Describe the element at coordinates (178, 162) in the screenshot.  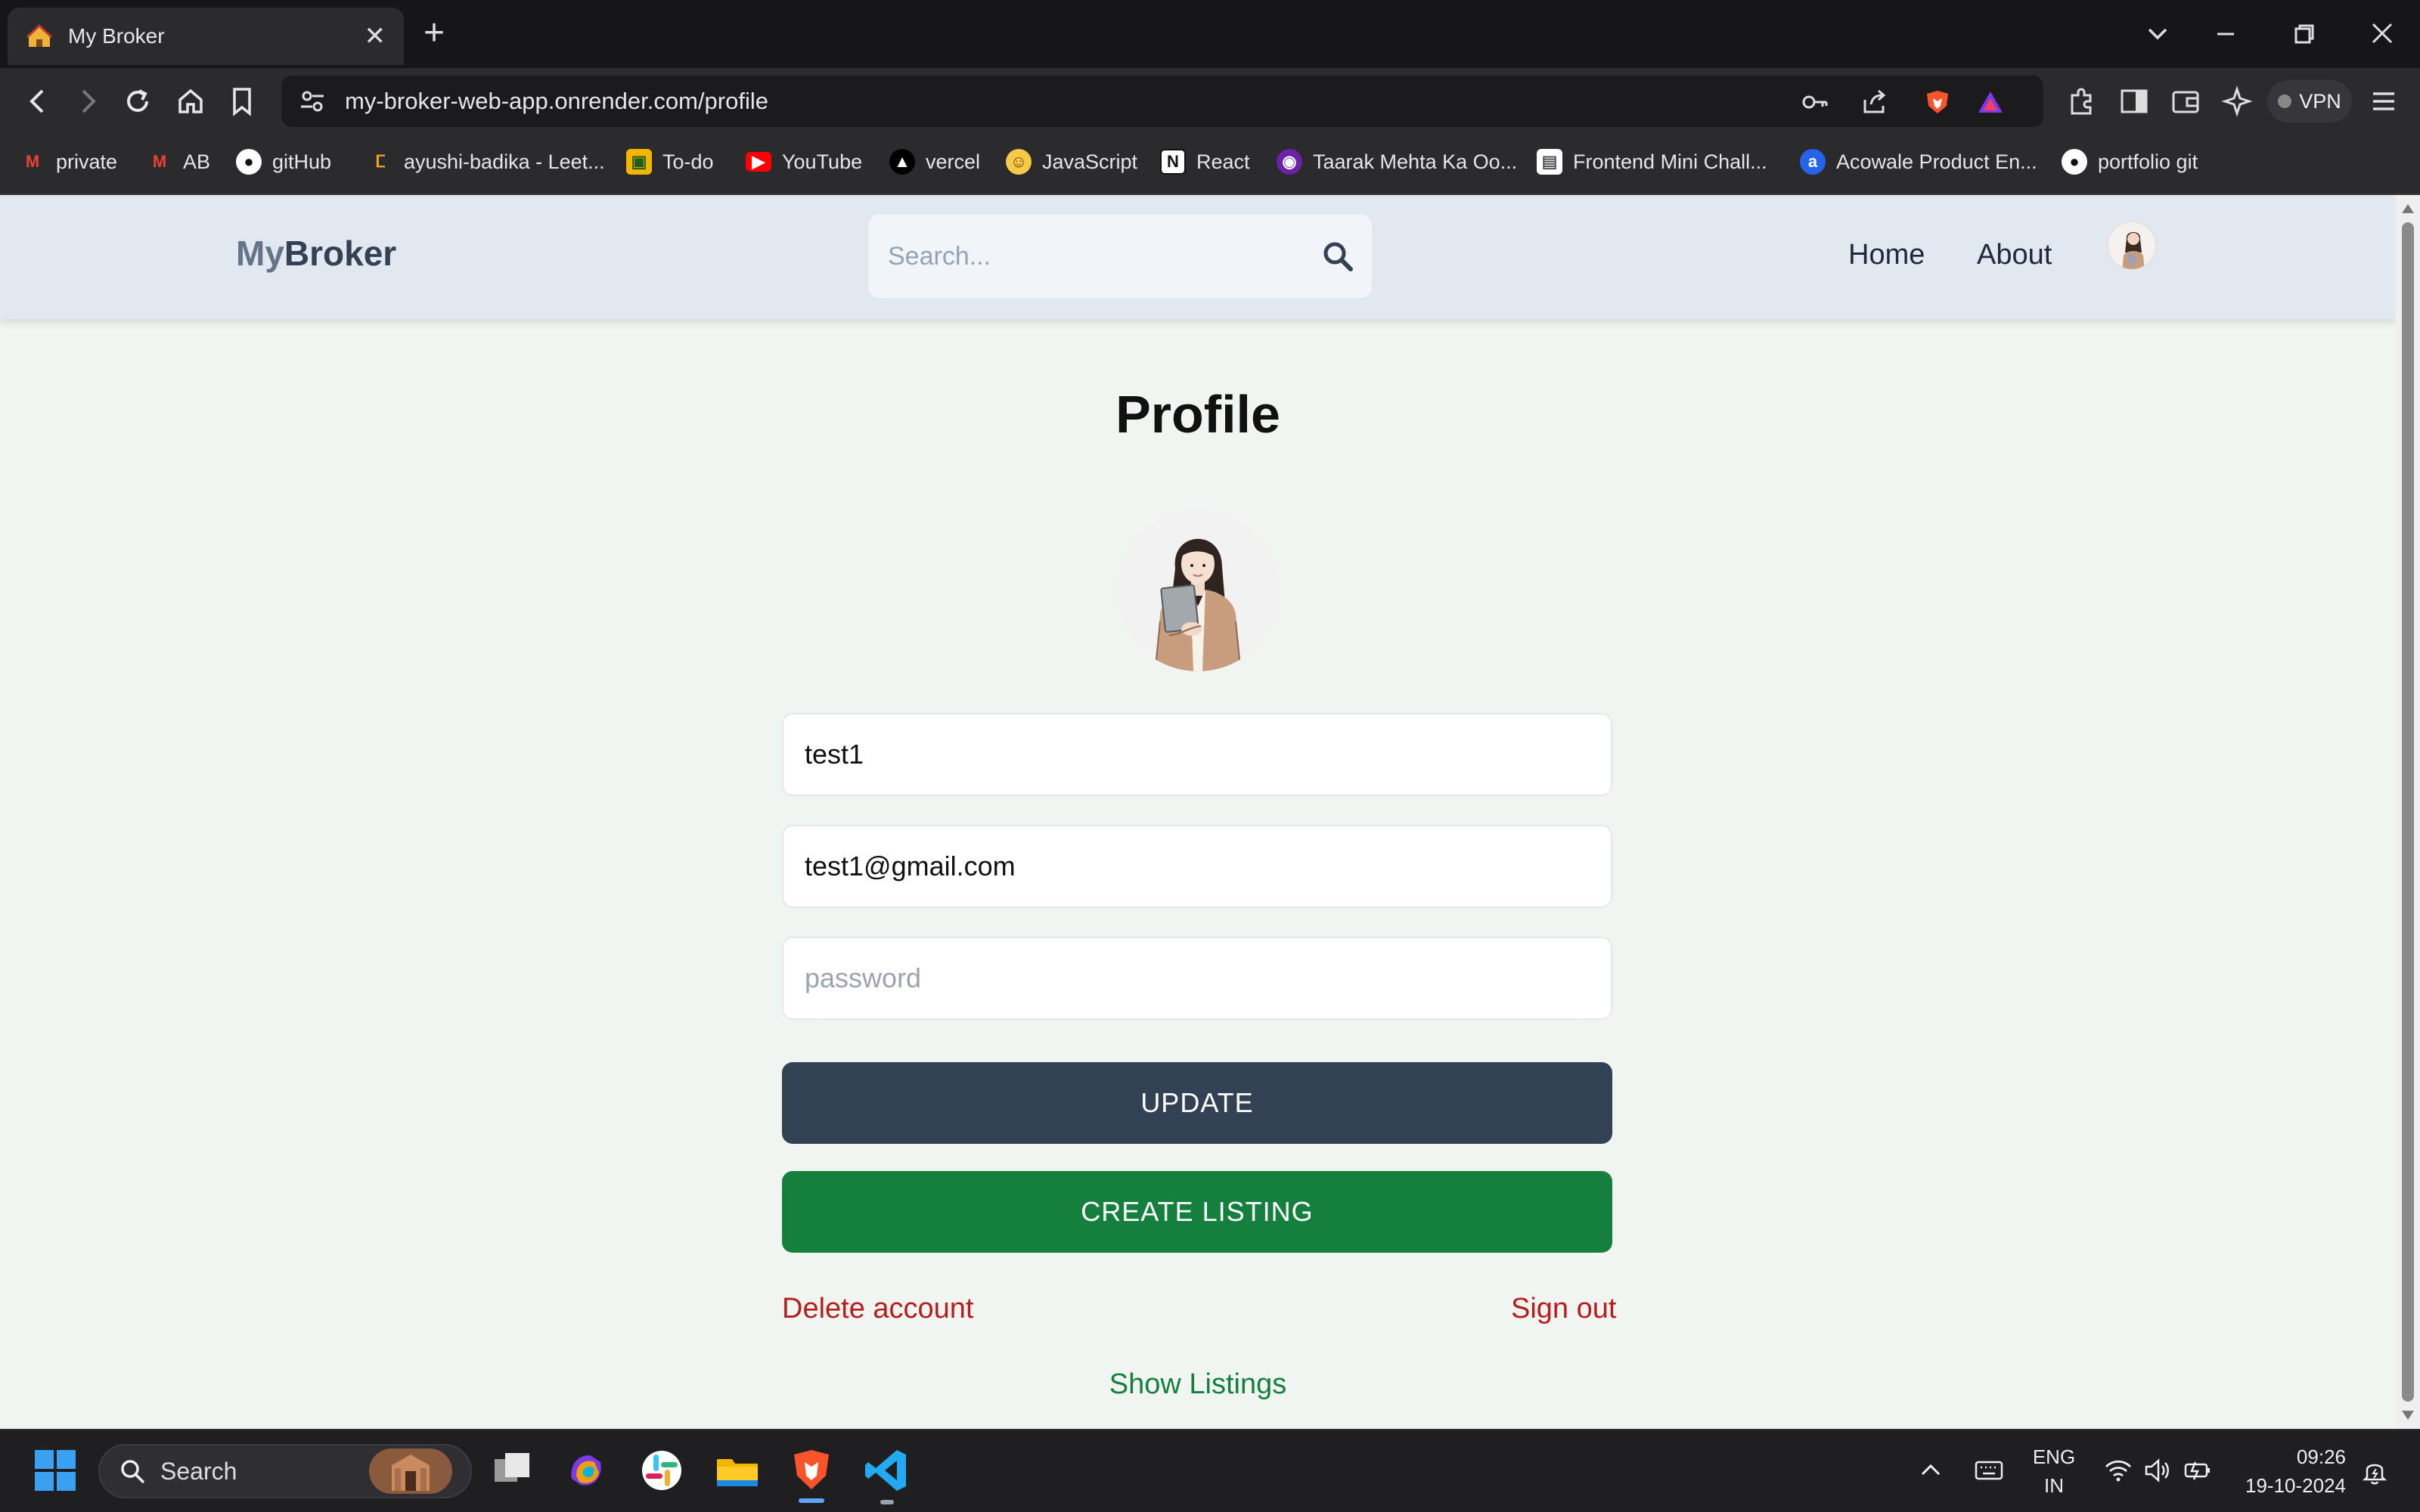
I see `bookmark-ab: M AB` at that location.